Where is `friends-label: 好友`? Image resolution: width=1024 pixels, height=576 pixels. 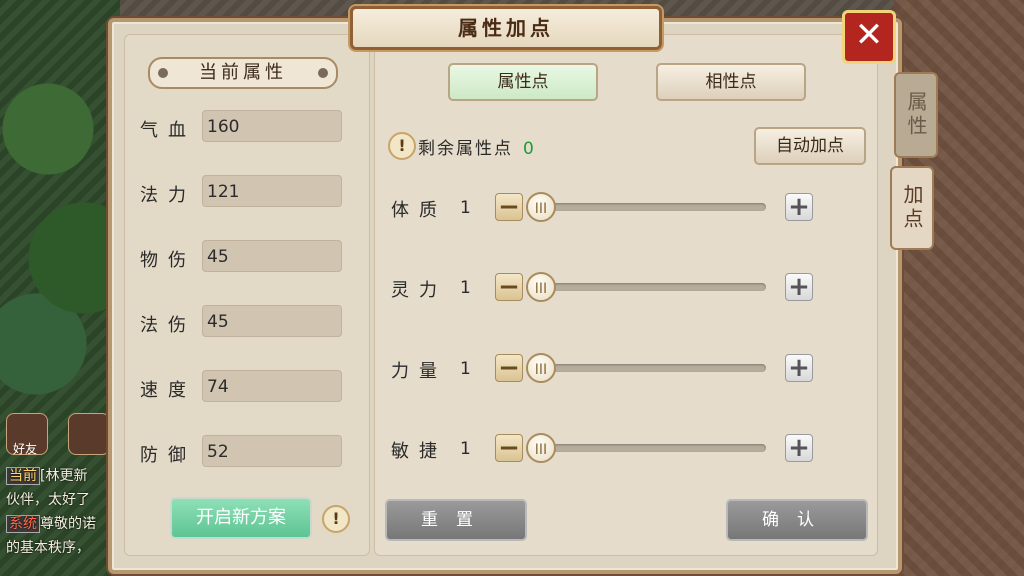
friends-label: 好友 is located at coordinates (25, 449).